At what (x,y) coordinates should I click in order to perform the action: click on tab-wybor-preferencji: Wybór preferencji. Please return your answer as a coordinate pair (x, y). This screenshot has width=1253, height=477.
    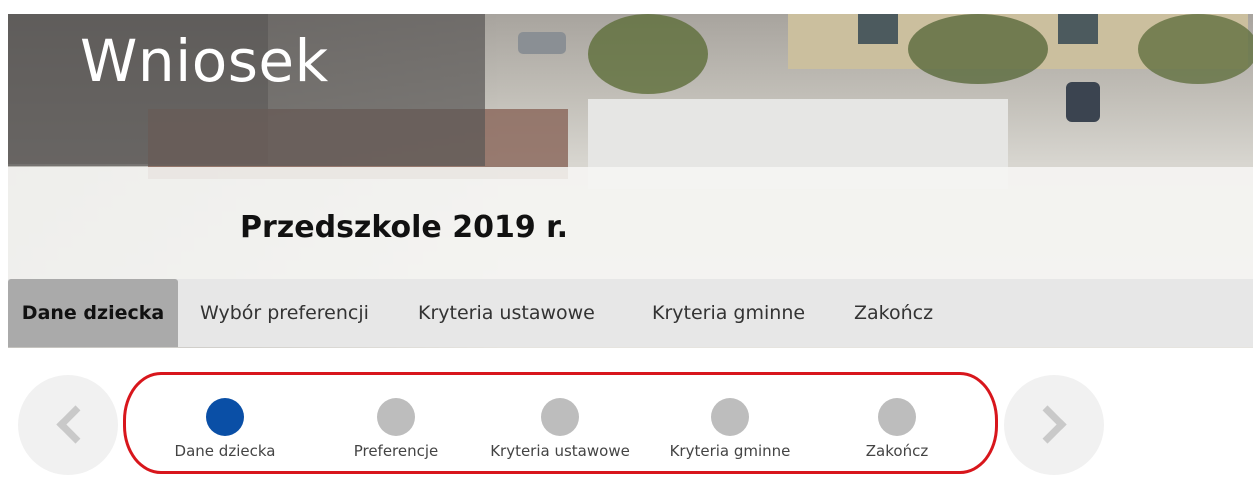
    Looking at the image, I should click on (284, 313).